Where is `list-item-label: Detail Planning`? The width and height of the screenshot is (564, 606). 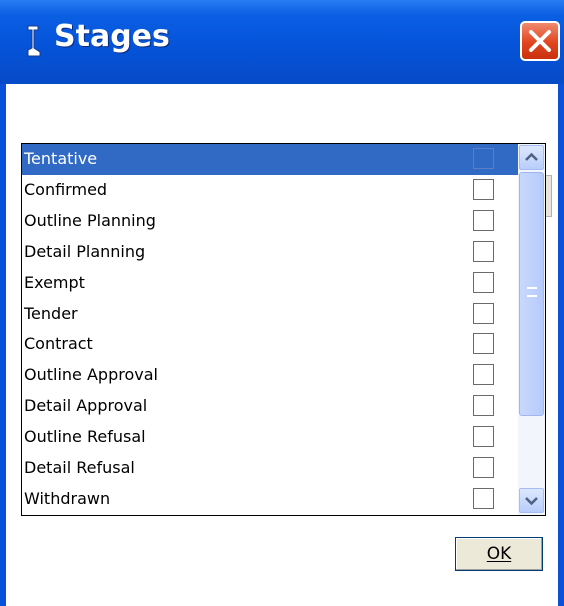
list-item-label: Detail Planning is located at coordinates (85, 251).